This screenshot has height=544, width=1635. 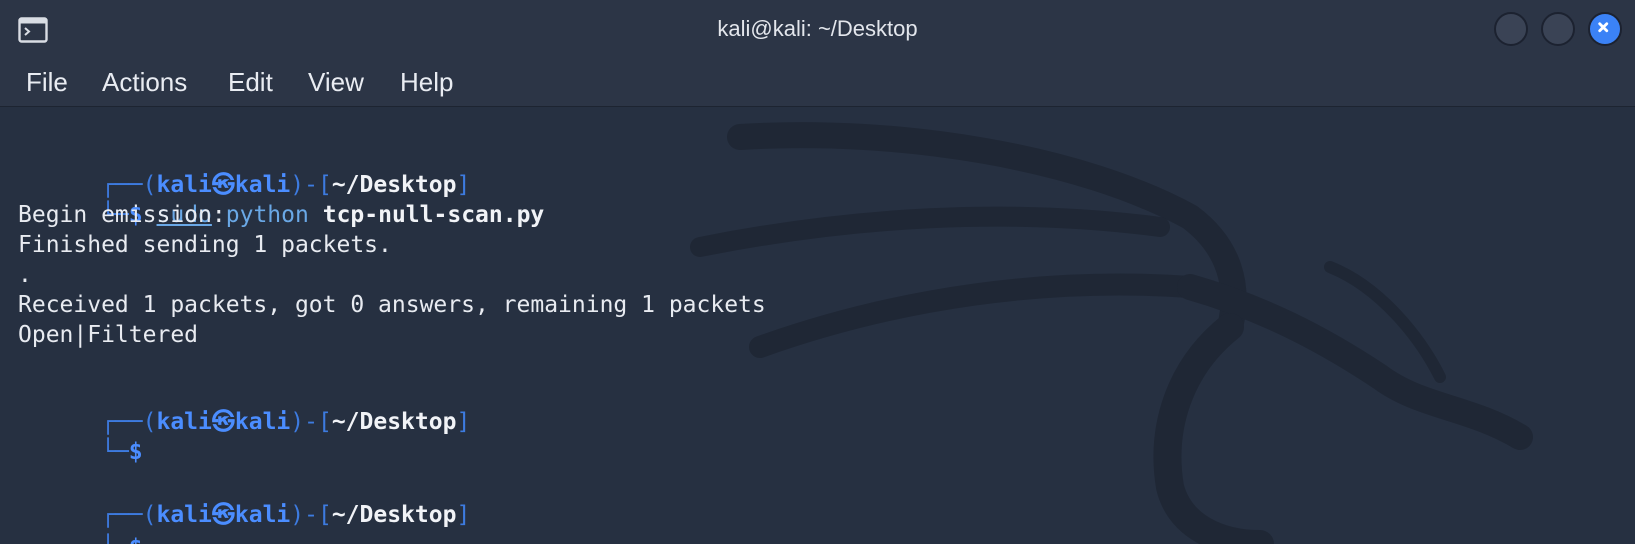 I want to click on prompt-line-2: ┌──(kali㉿kali)-[~/Desktop], so click(x=244, y=406).